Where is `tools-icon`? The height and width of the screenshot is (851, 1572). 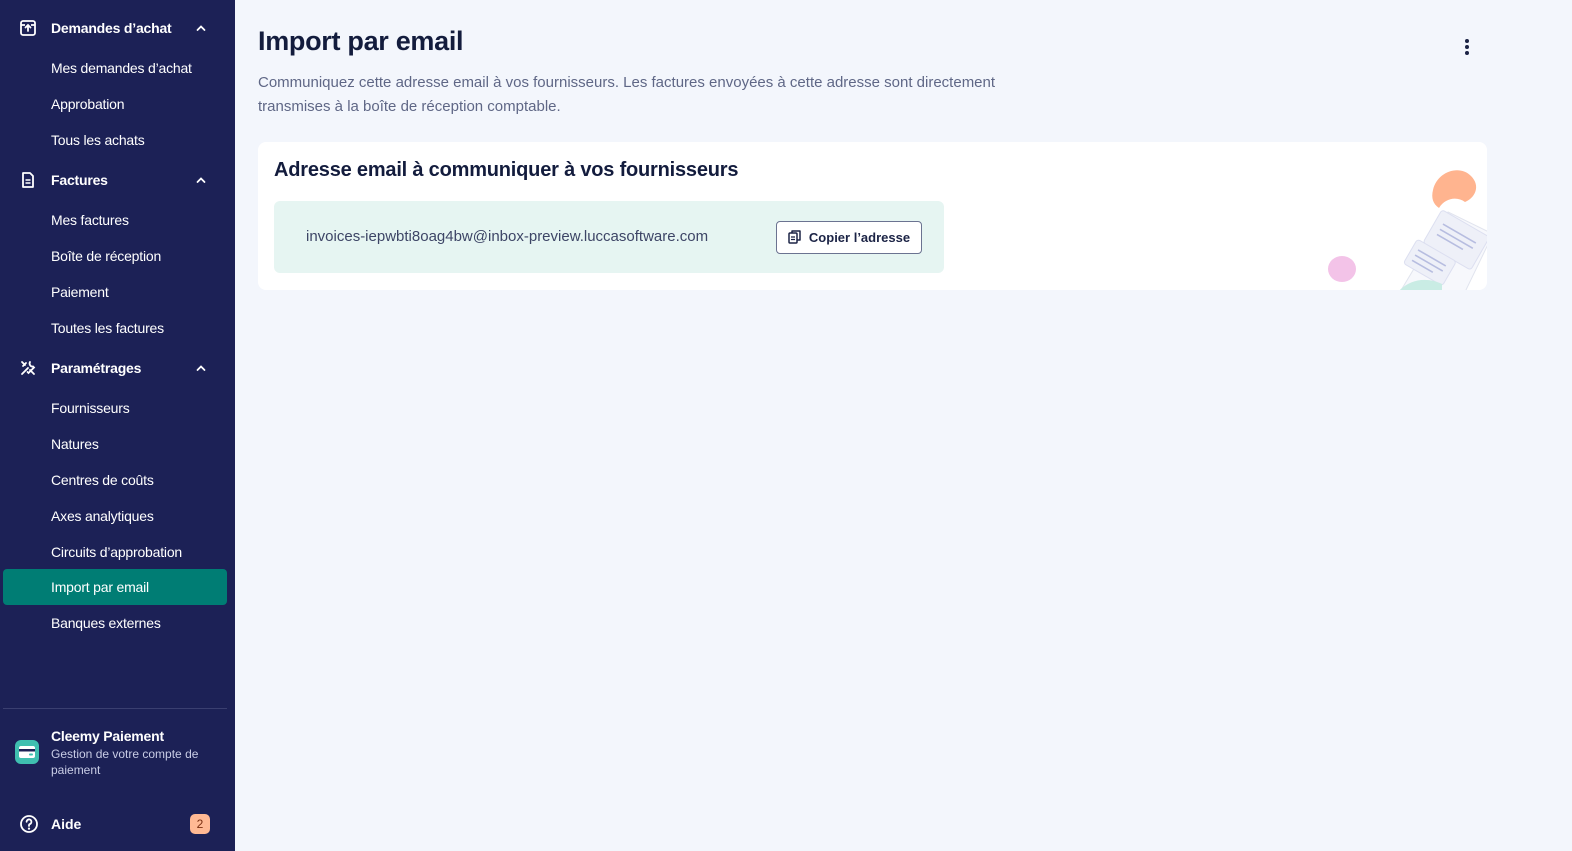
tools-icon is located at coordinates (28, 368).